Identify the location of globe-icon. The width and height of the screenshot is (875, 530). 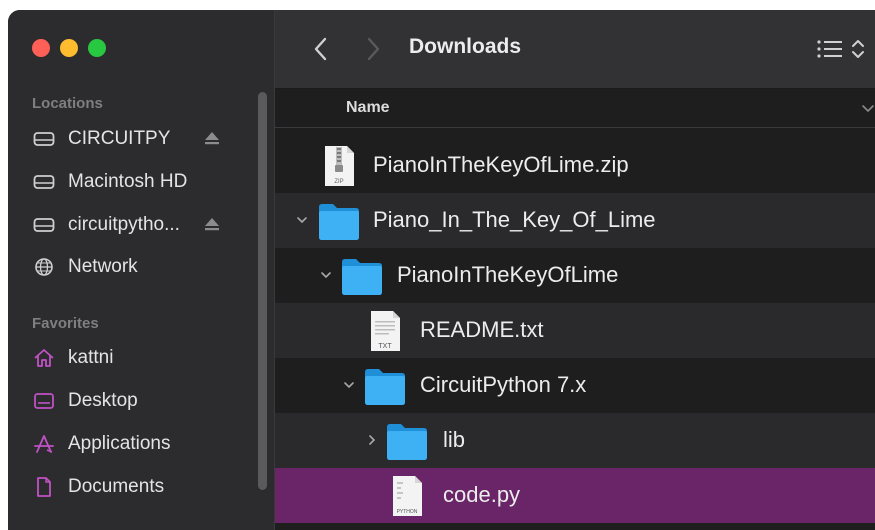
(44, 267).